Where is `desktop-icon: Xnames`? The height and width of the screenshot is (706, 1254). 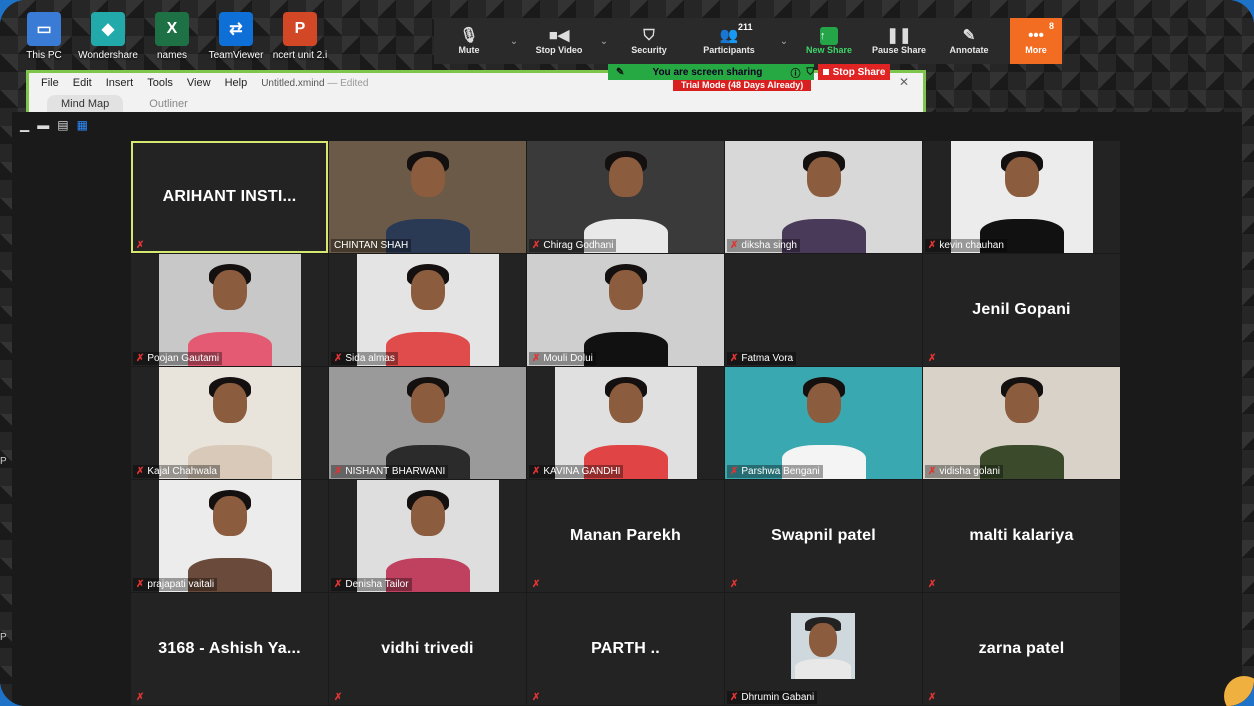 desktop-icon: Xnames is located at coordinates (172, 35).